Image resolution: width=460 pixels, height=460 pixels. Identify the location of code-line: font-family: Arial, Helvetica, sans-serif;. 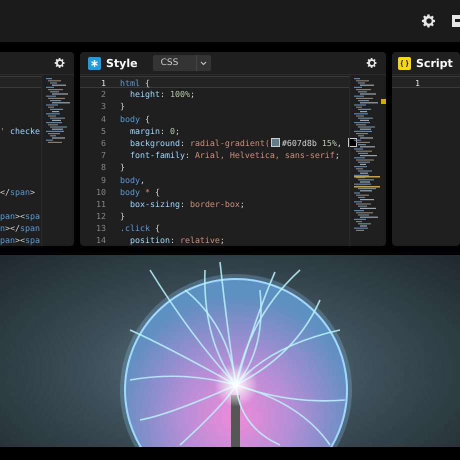
(234, 155).